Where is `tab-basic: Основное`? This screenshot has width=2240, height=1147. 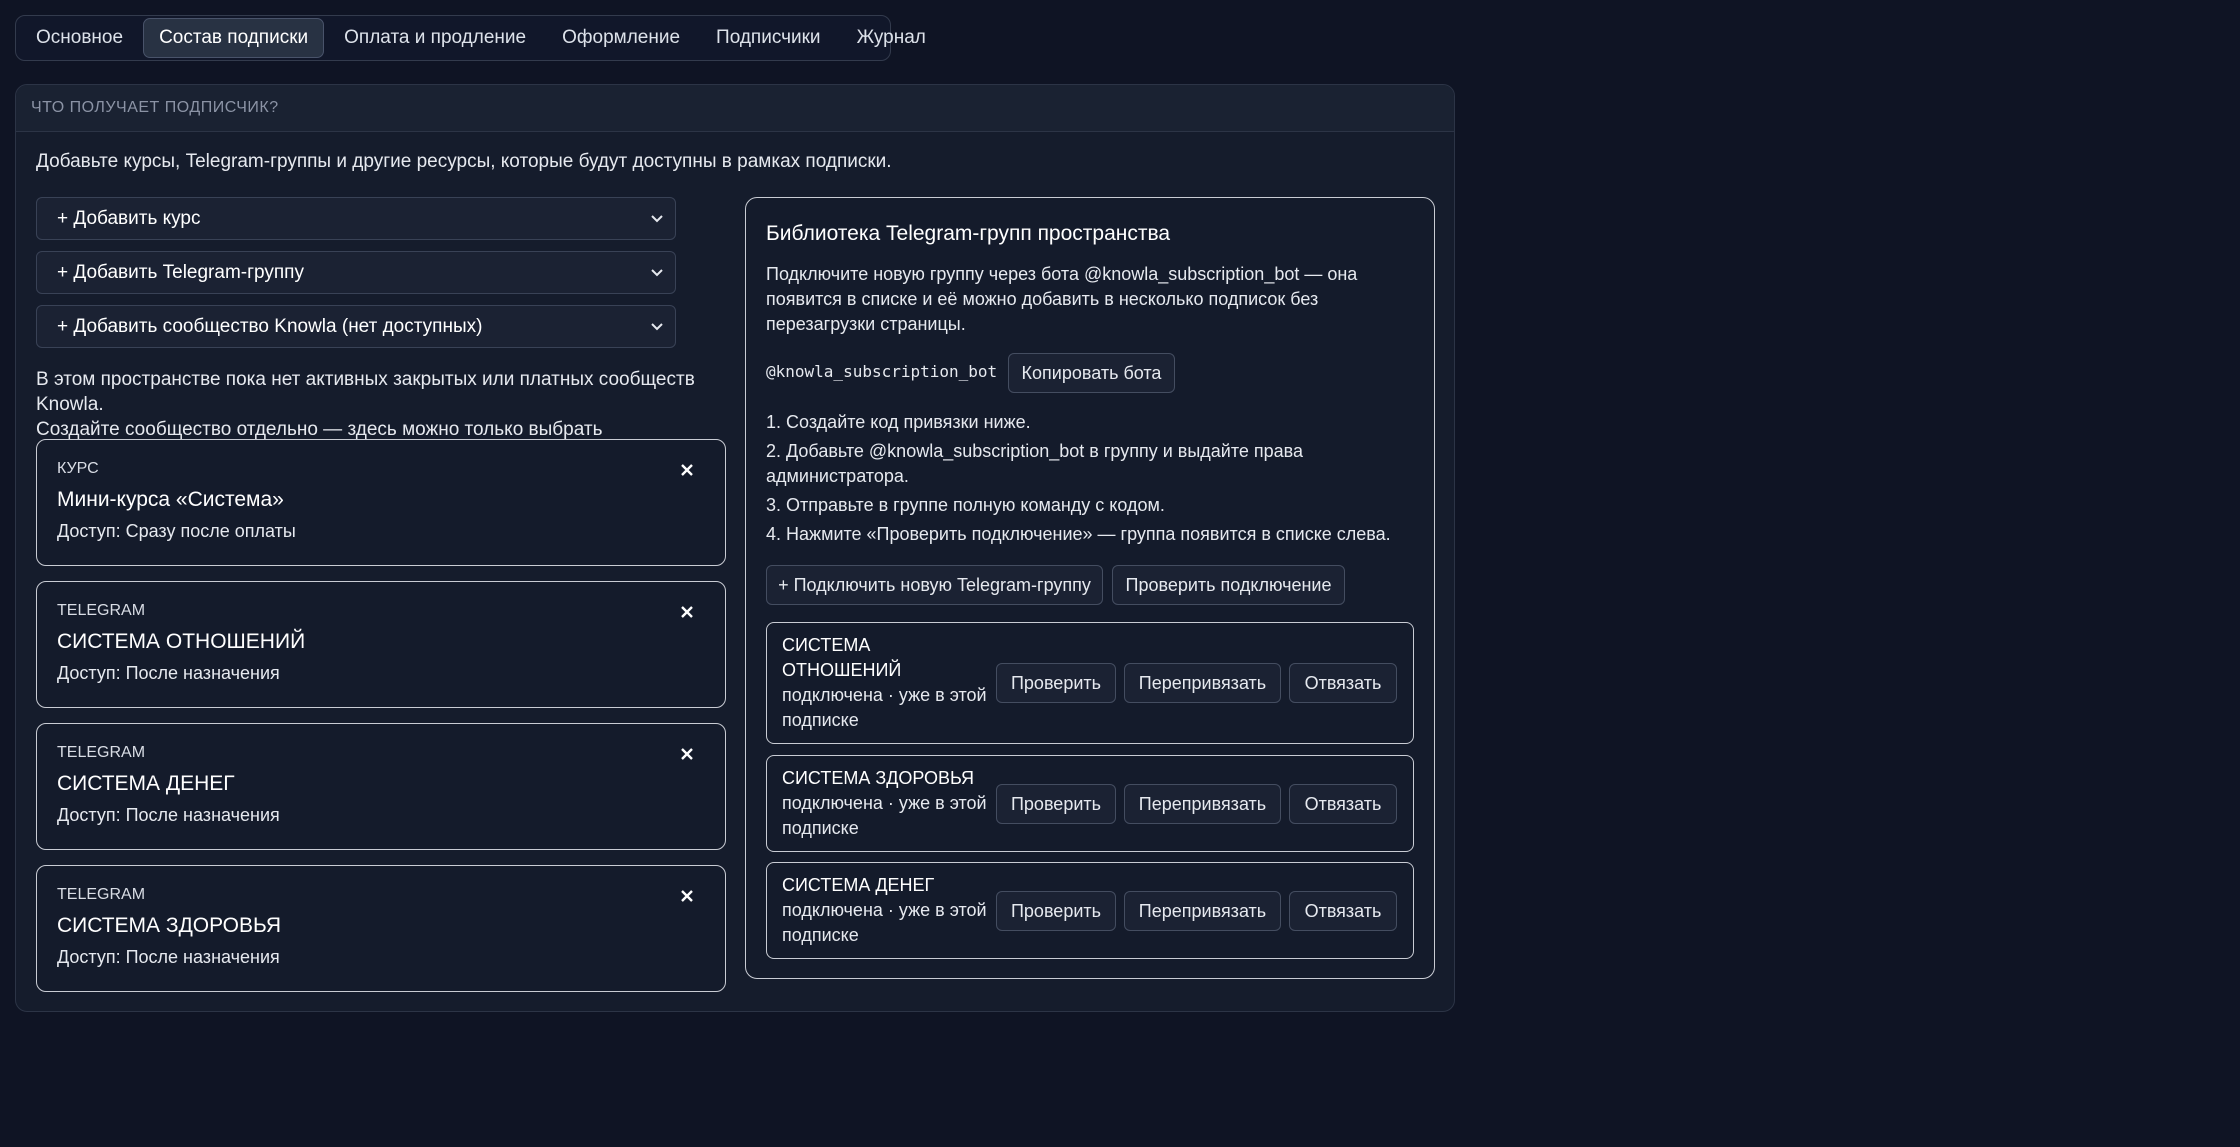 tab-basic: Основное is located at coordinates (79, 38).